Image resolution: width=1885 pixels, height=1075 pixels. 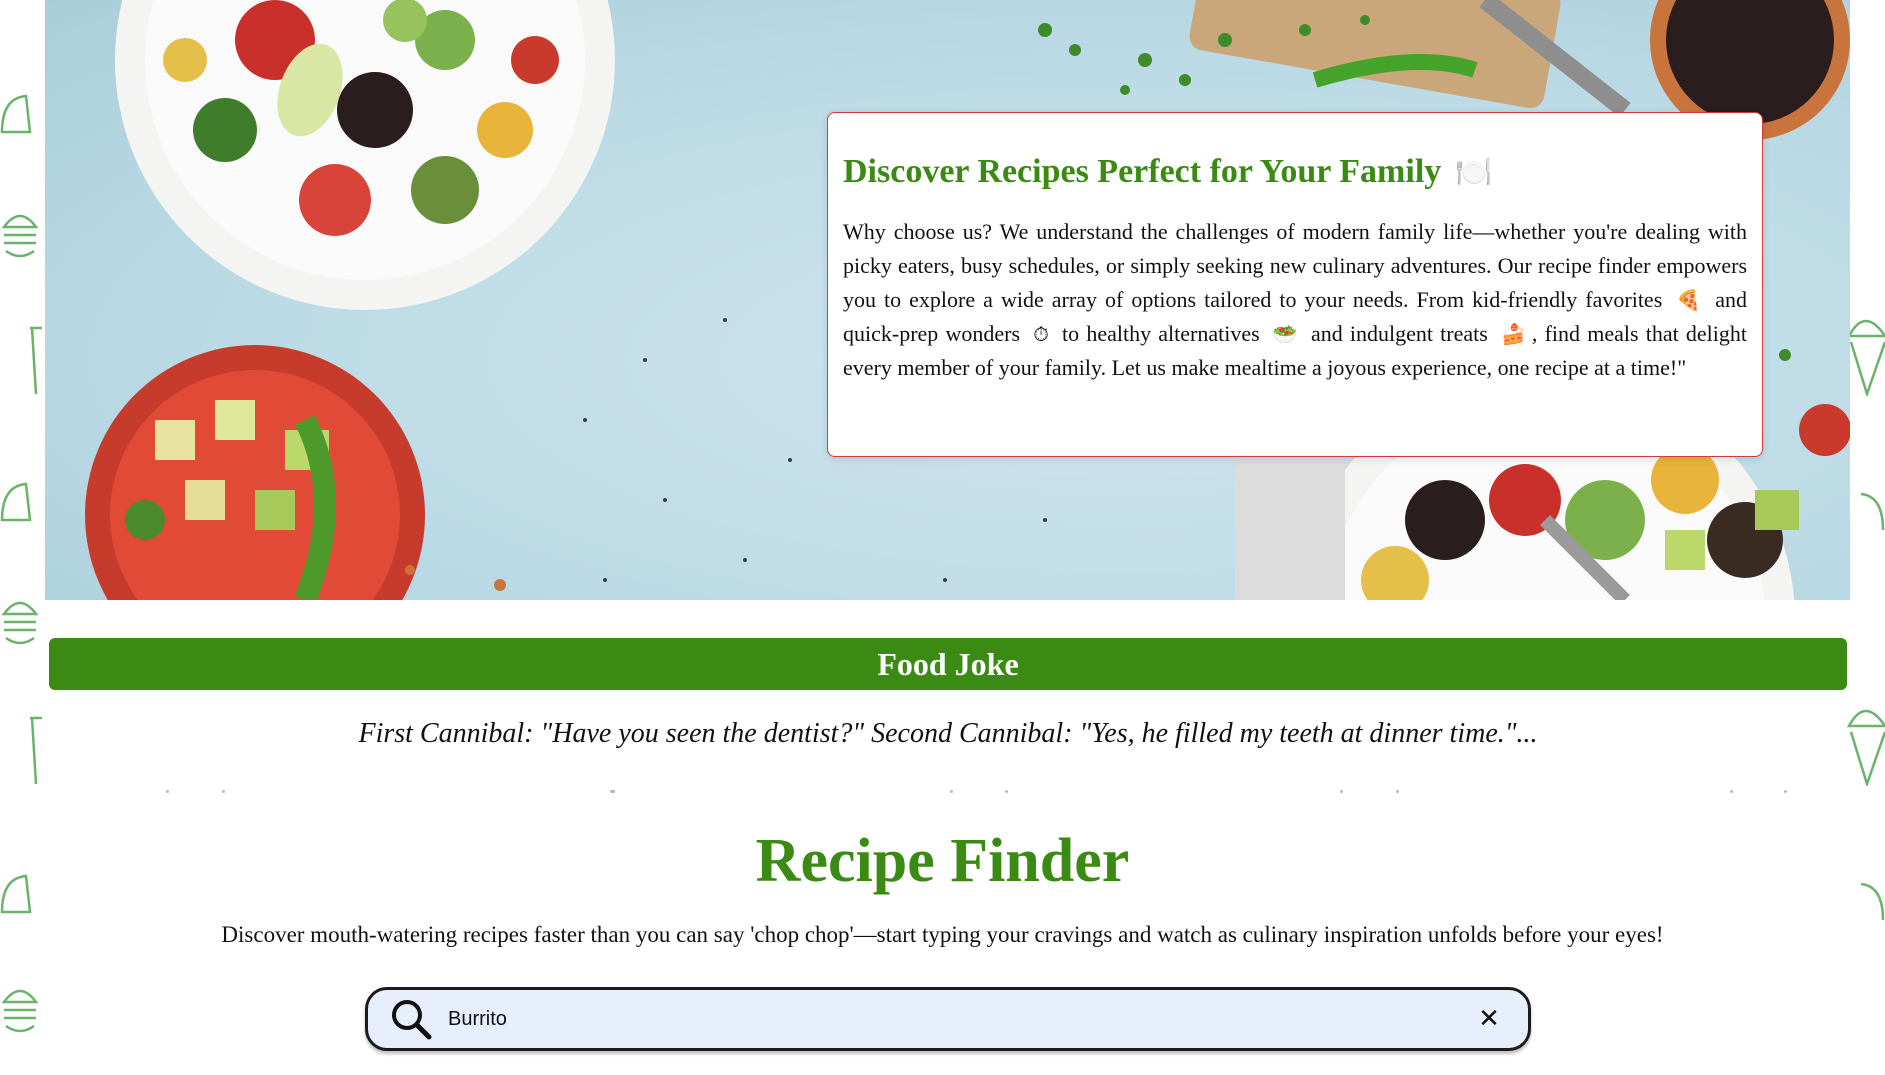 What do you see at coordinates (1474, 172) in the screenshot?
I see `plate-cutlery-icon: 🍽️` at bounding box center [1474, 172].